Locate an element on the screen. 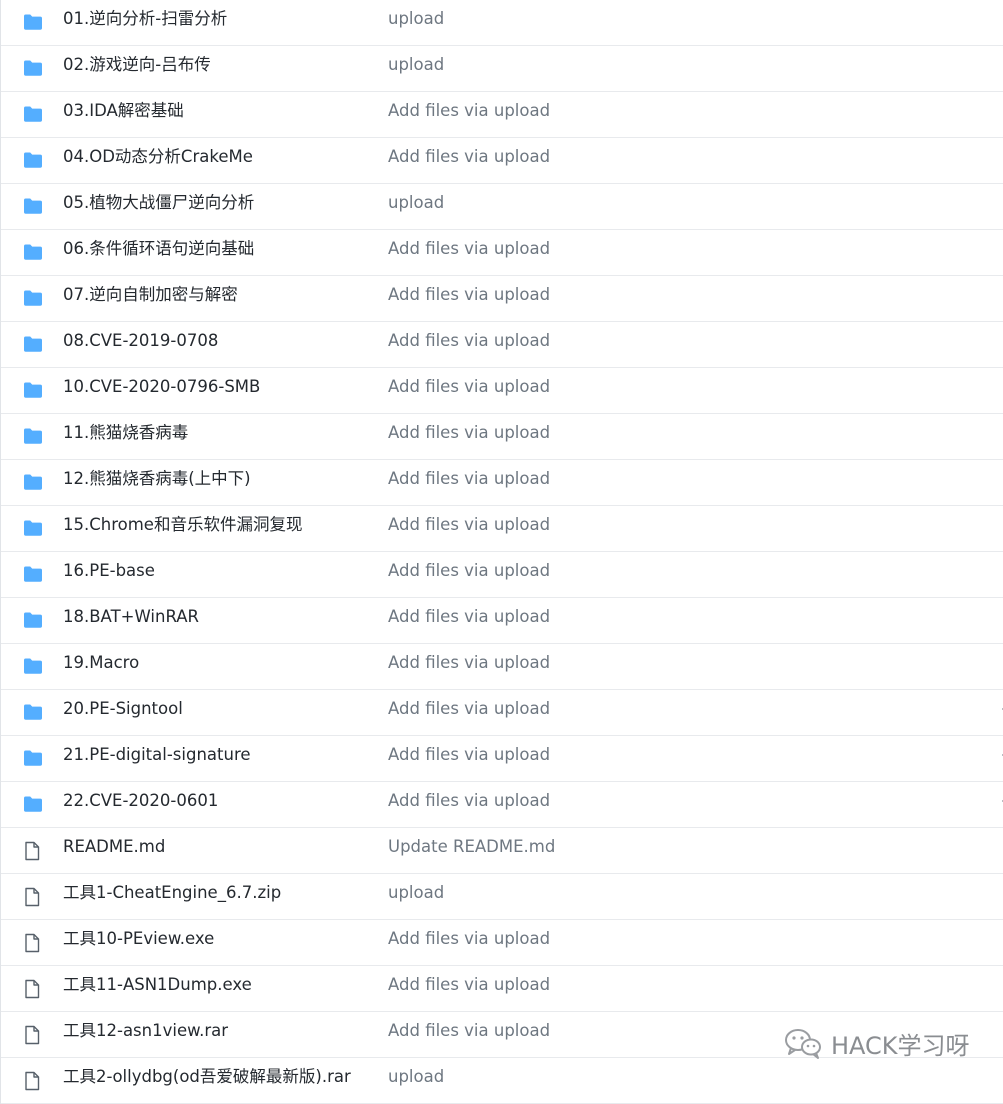  file-row-22: 工具11-ASN1Dump.exe Add files via upload is located at coordinates (502, 989).